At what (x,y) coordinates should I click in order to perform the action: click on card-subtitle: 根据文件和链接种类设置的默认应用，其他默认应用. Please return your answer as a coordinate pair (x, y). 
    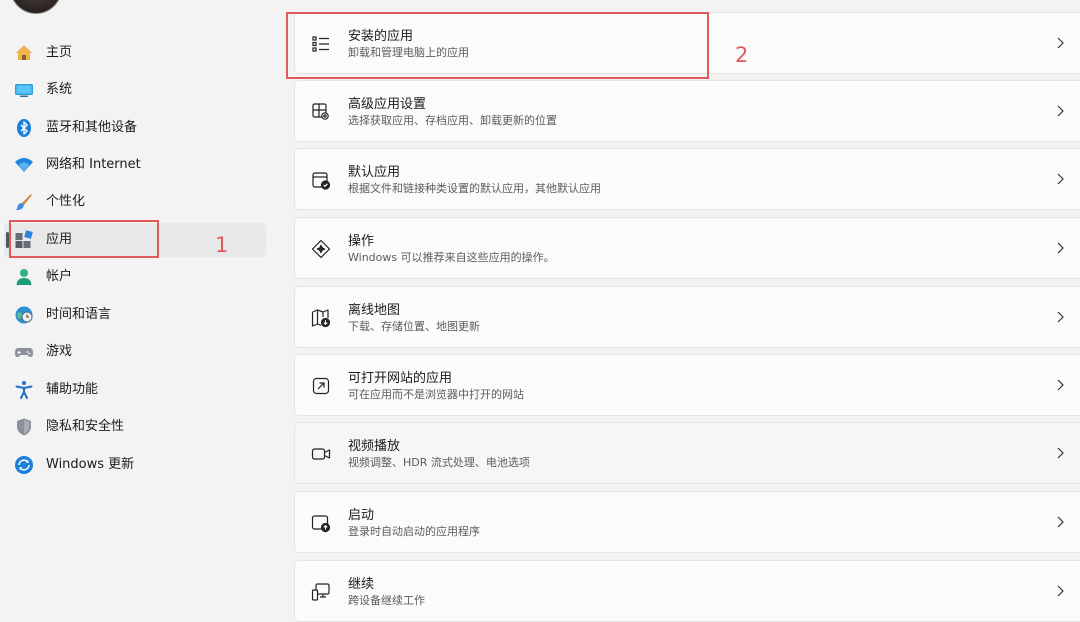
    Looking at the image, I should click on (474, 188).